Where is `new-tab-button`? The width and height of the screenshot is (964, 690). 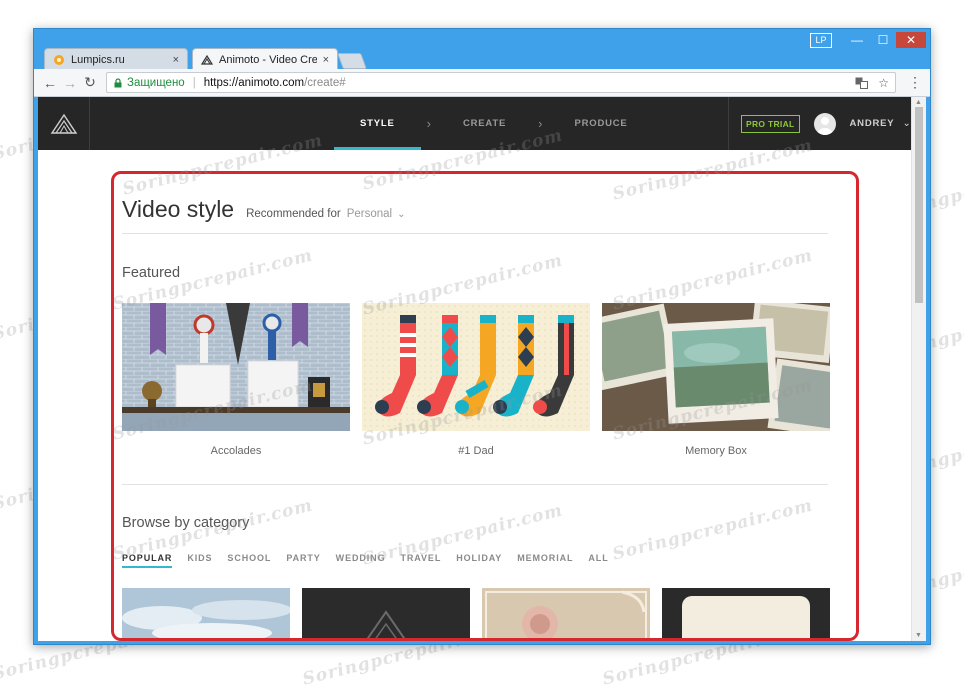 new-tab-button is located at coordinates (352, 61).